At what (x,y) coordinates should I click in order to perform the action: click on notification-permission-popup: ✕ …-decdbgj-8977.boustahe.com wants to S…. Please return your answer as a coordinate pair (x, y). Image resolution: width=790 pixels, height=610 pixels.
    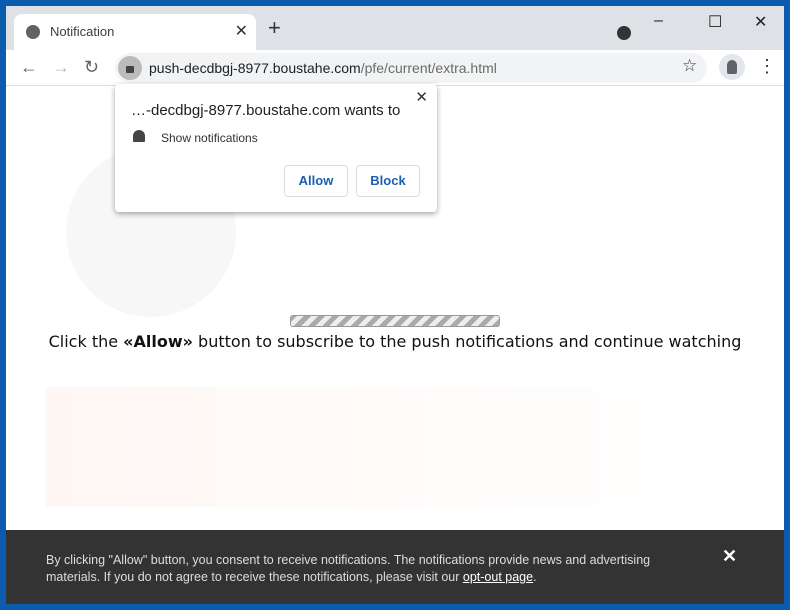
    Looking at the image, I should click on (276, 148).